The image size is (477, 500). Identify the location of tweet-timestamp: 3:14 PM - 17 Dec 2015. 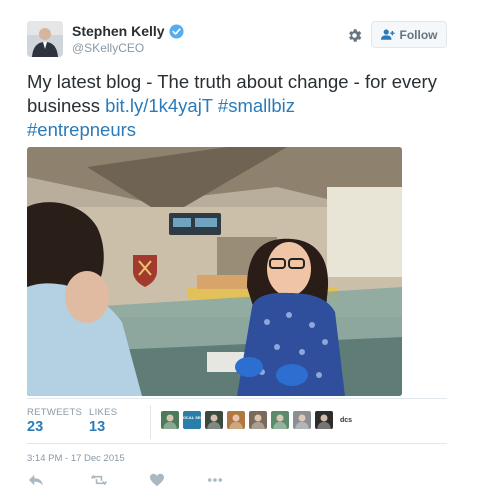
(76, 458).